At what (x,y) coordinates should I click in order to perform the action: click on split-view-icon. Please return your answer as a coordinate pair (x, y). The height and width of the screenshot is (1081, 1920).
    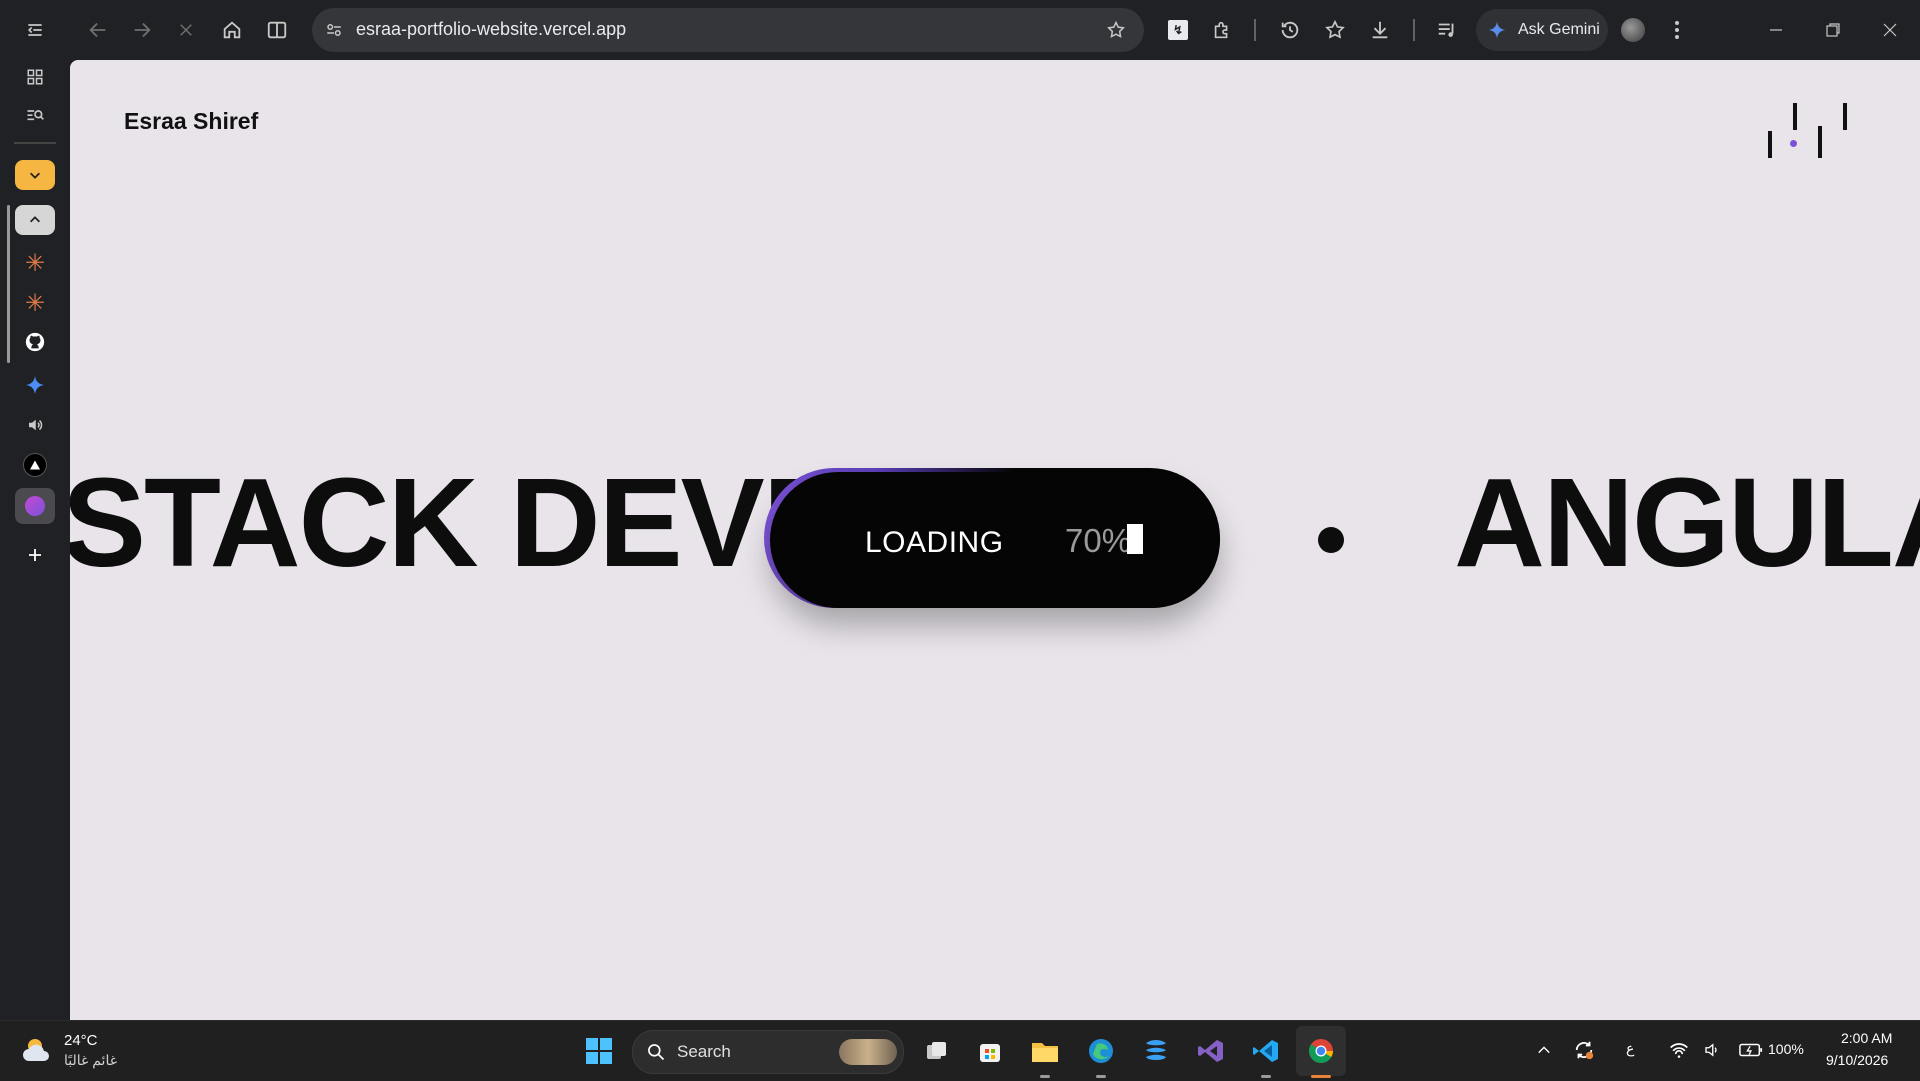
    Looking at the image, I should click on (277, 30).